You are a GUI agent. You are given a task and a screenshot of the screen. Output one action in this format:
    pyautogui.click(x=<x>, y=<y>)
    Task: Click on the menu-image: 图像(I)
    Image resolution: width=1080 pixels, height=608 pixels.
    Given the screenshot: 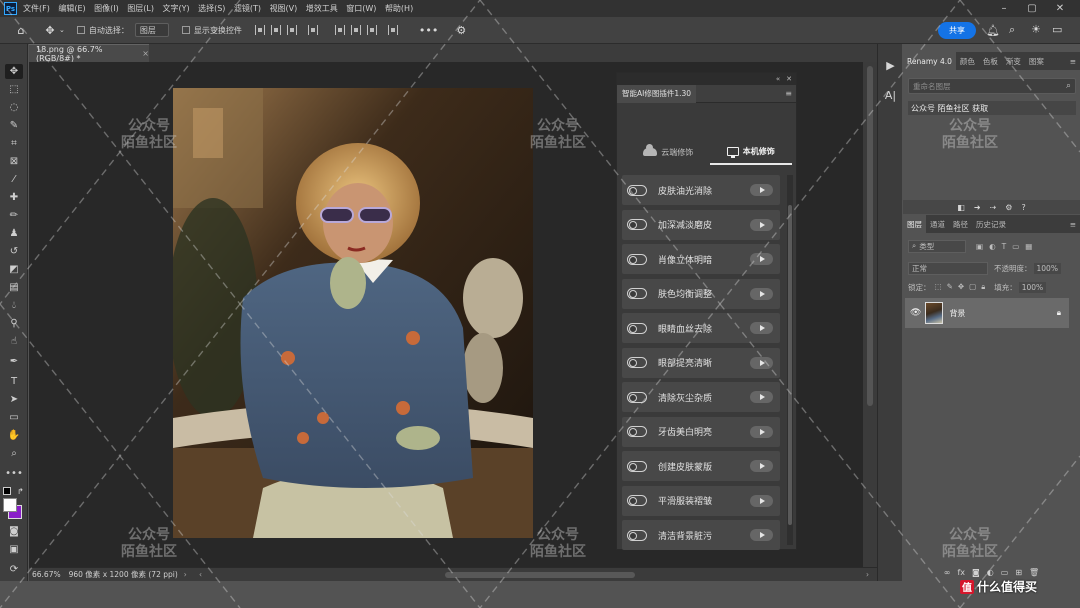 What is the action you would take?
    pyautogui.click(x=106, y=8)
    